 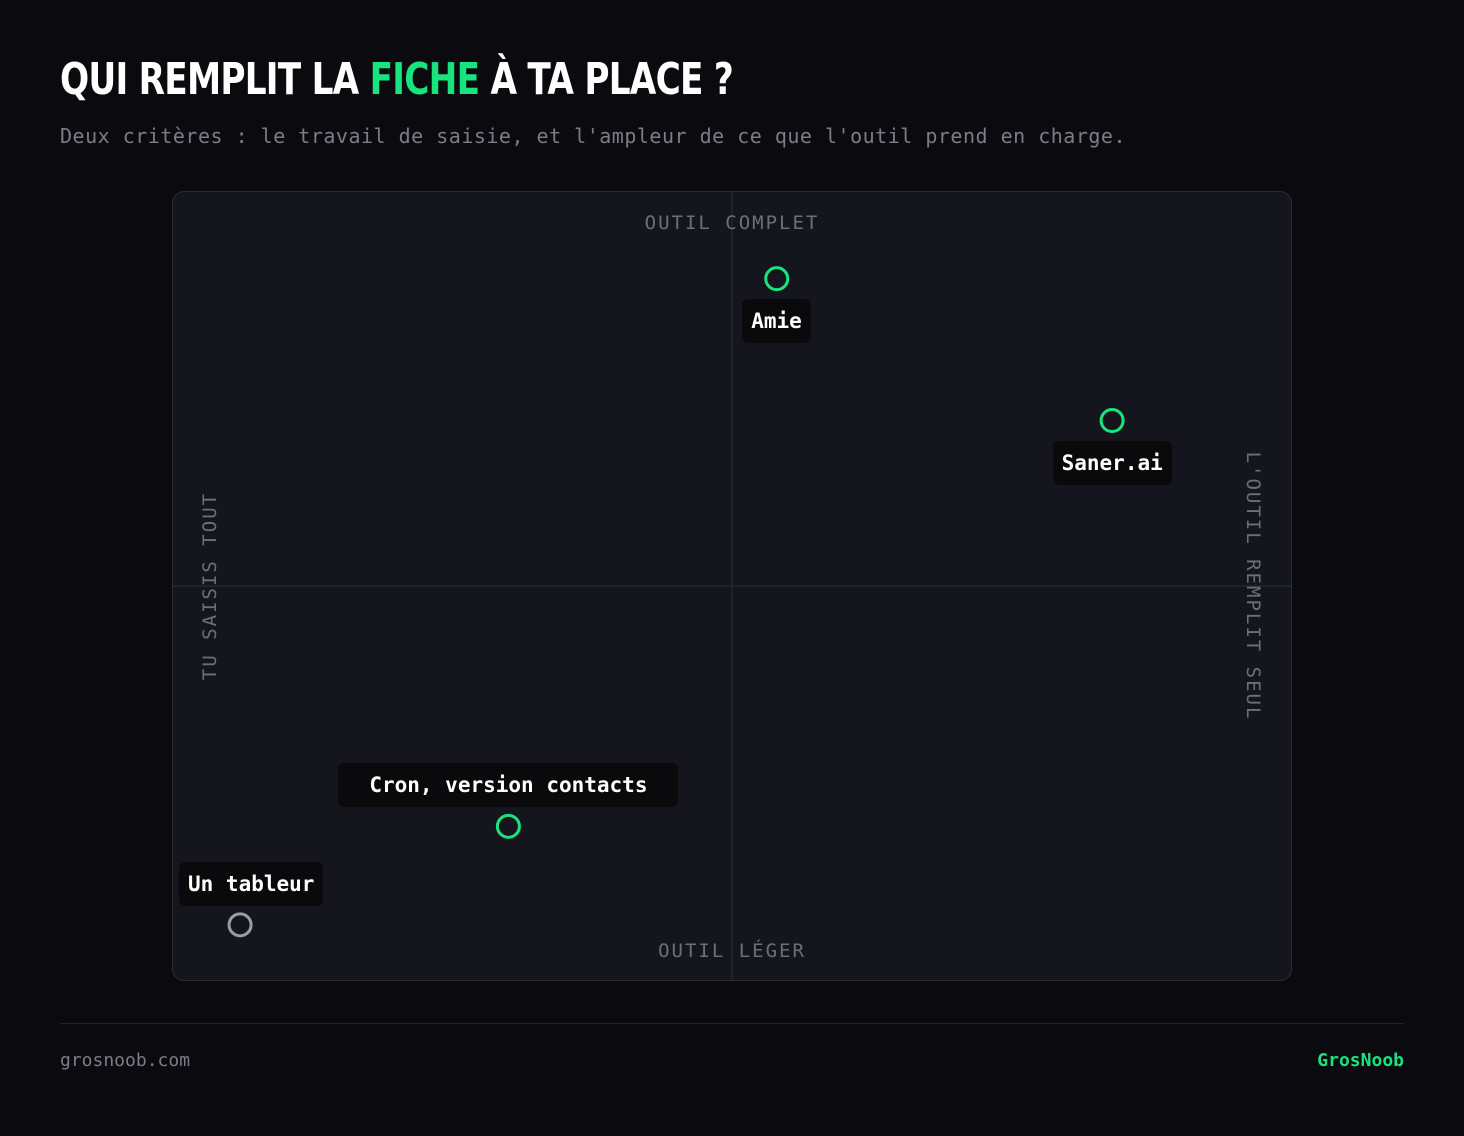 What do you see at coordinates (125, 1061) in the screenshot?
I see `footer-site-link: grosnoob.com` at bounding box center [125, 1061].